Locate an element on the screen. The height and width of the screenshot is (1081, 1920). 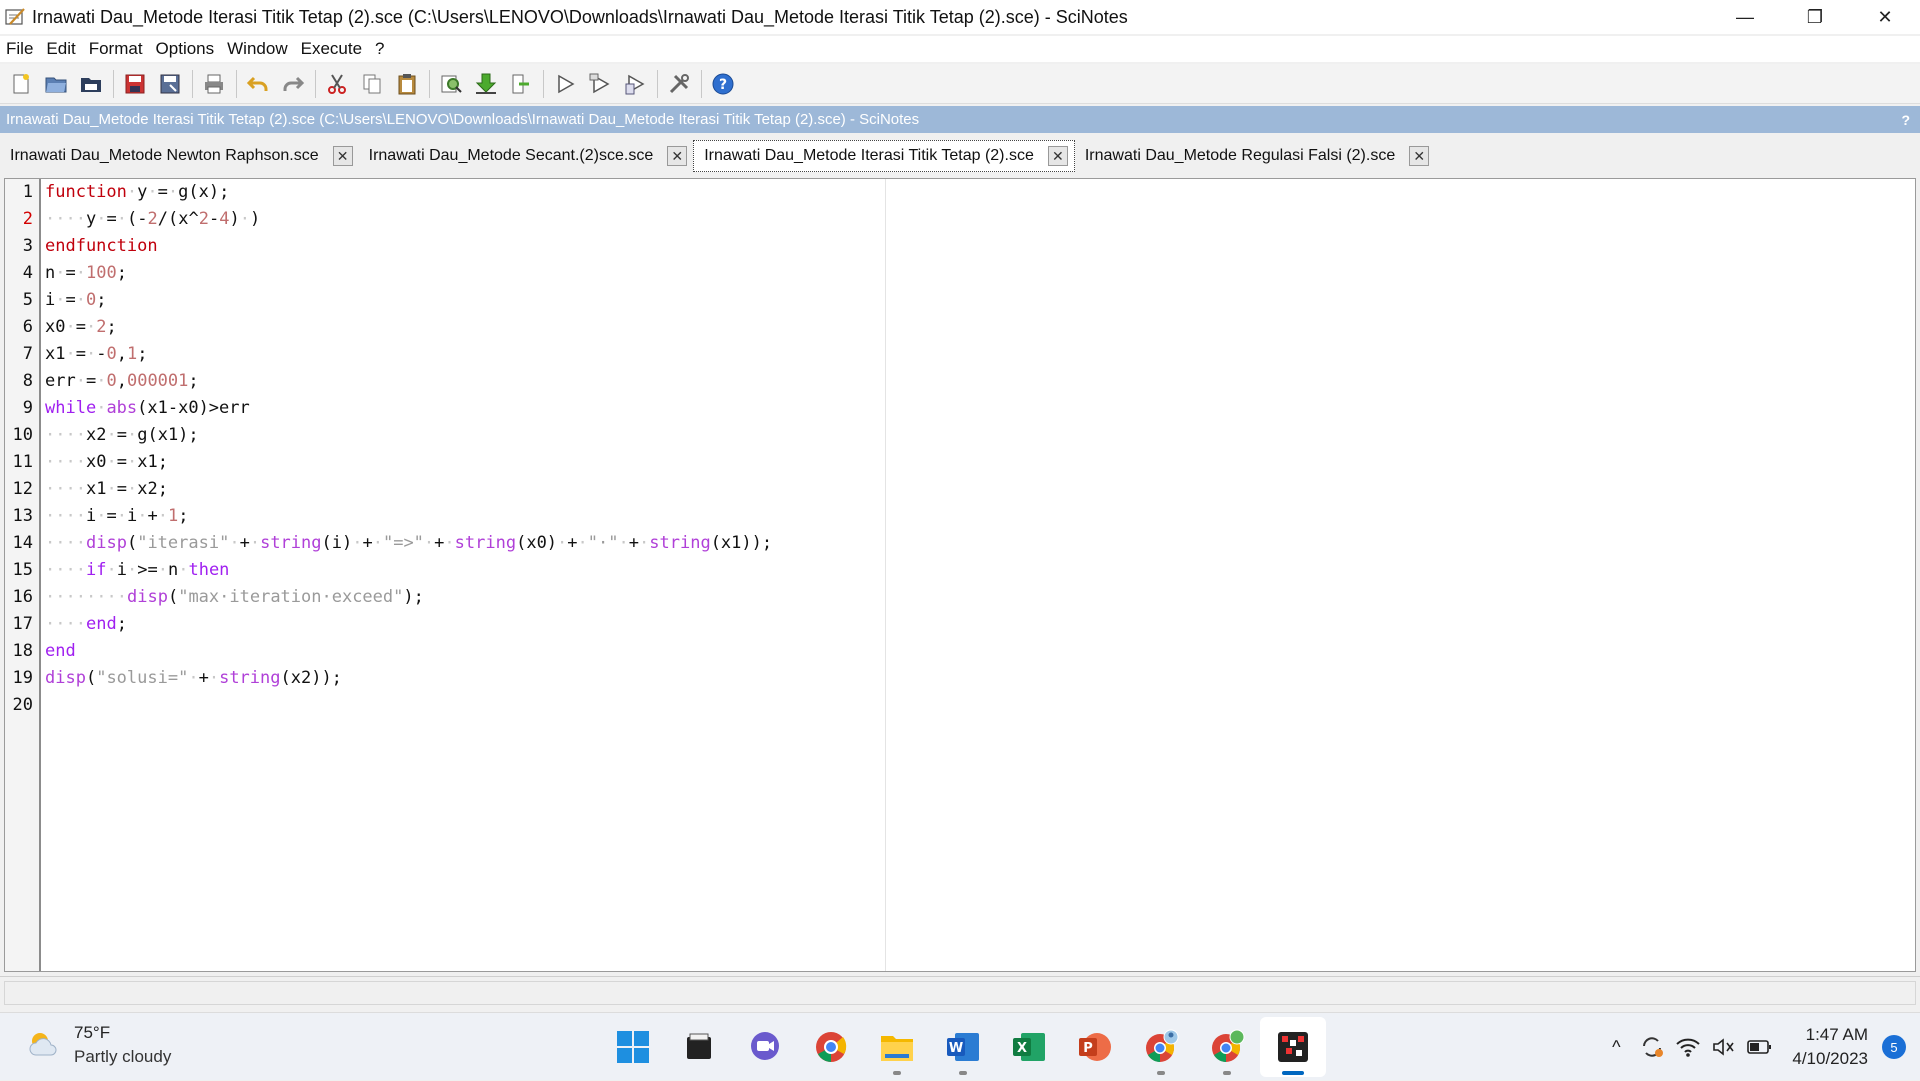
paste-button is located at coordinates (407, 84).